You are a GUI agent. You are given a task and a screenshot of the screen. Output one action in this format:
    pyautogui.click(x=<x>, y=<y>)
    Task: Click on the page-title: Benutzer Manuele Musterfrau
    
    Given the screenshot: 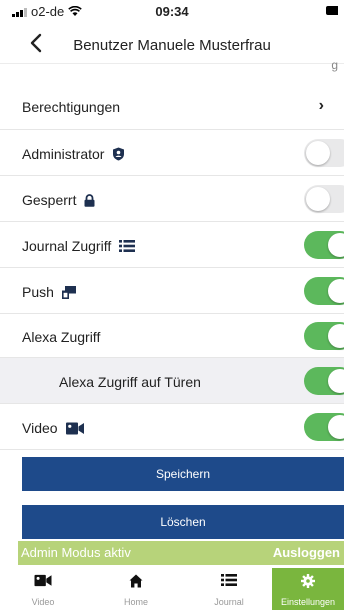 What is the action you would take?
    pyautogui.click(x=172, y=45)
    